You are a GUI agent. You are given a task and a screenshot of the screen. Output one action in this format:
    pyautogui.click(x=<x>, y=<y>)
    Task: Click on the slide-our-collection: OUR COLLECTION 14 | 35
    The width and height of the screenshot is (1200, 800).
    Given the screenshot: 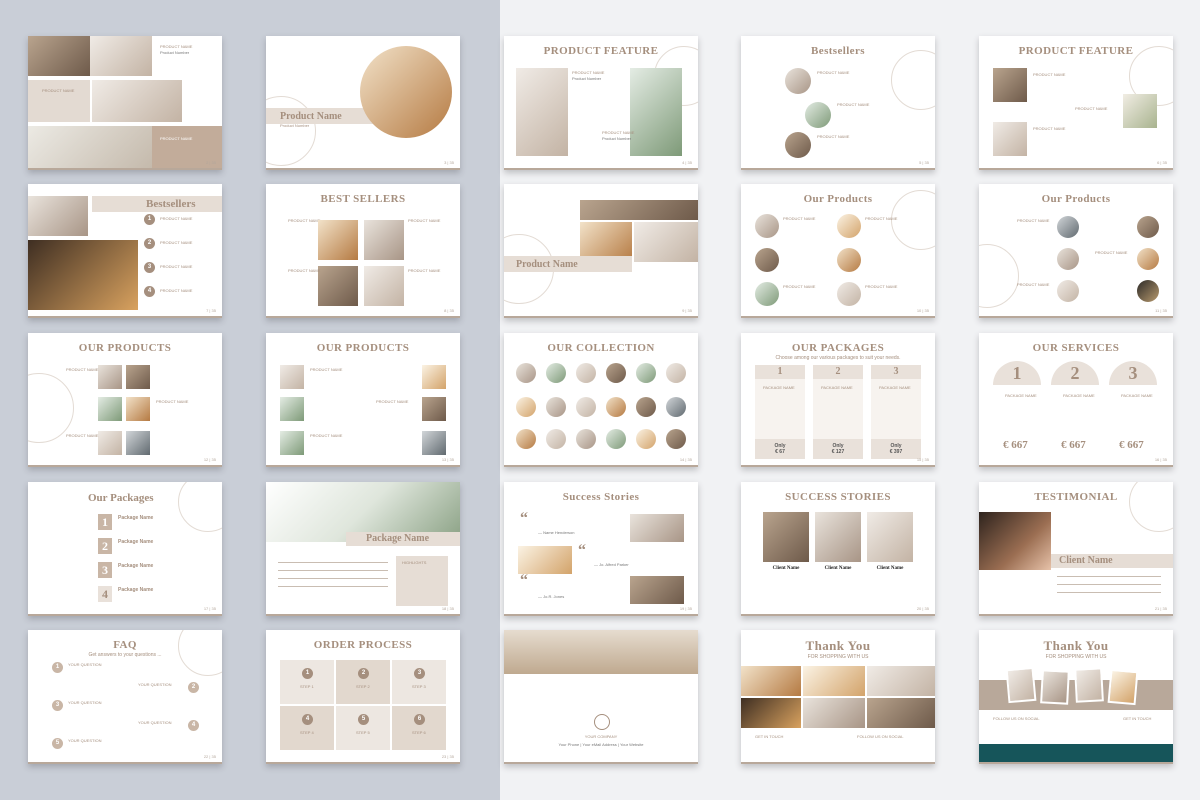 What is the action you would take?
    pyautogui.click(x=601, y=400)
    